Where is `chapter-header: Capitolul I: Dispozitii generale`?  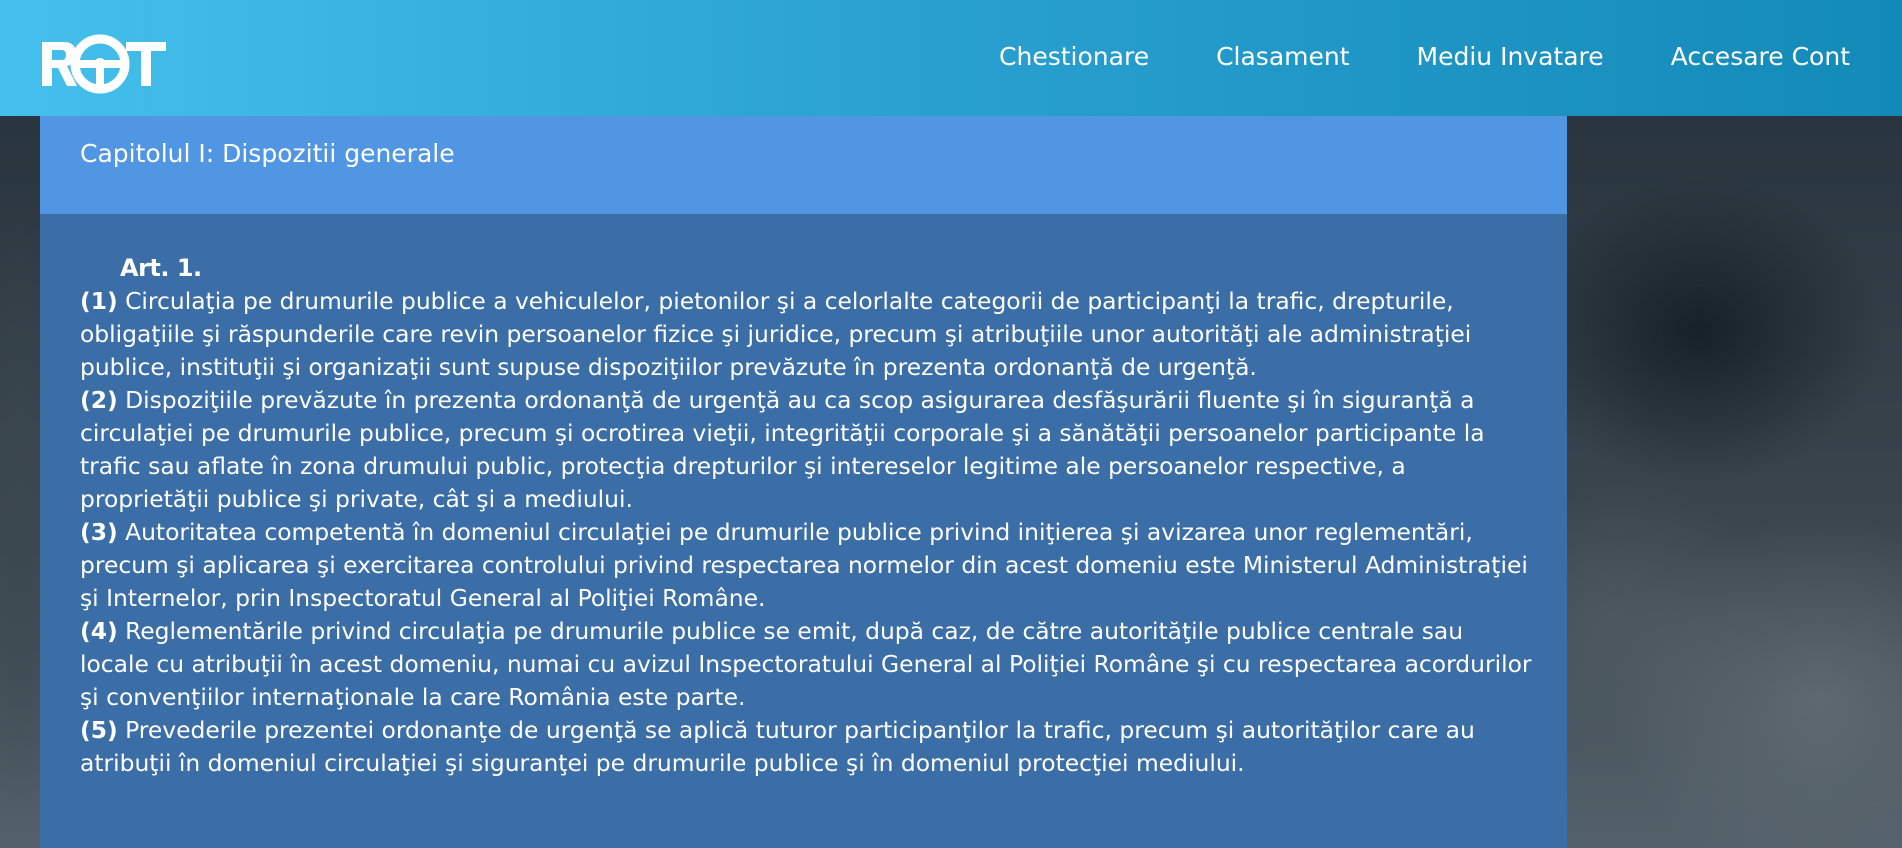
chapter-header: Capitolul I: Dispozitii generale is located at coordinates (803, 165).